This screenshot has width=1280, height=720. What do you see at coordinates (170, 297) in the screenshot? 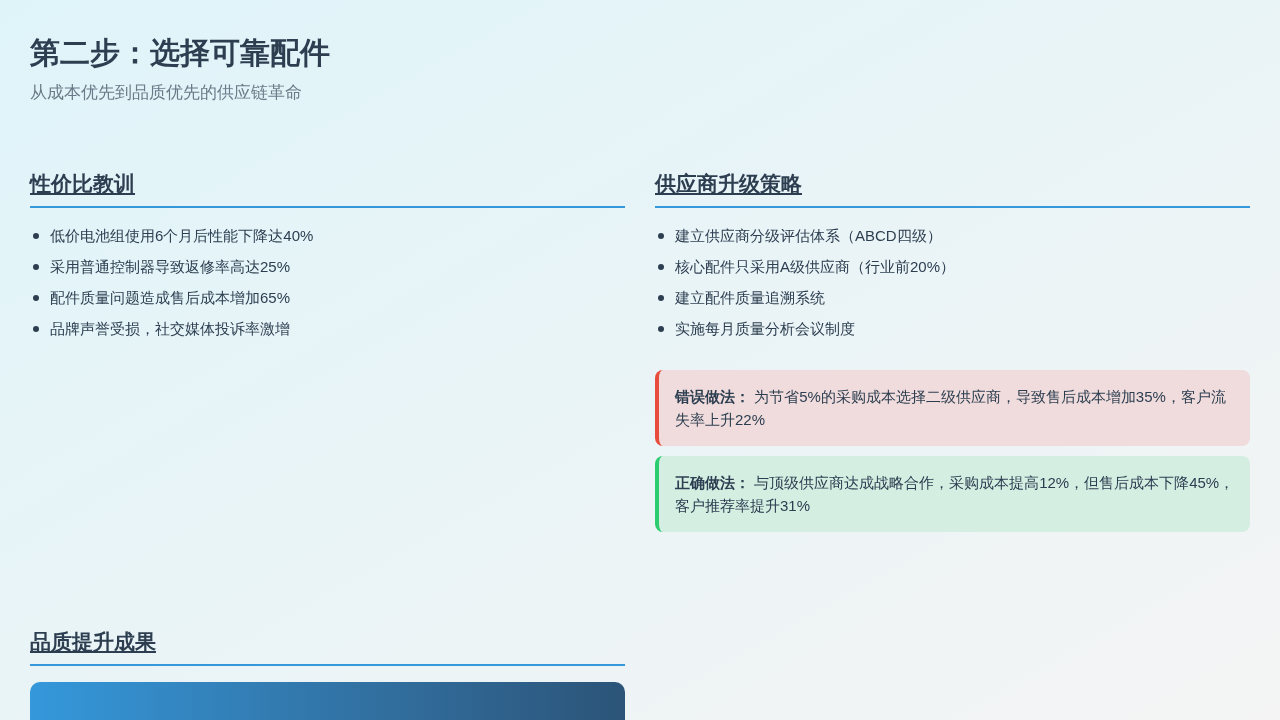
I see `list-item: 配件质量问题造成售后成本增加65%` at bounding box center [170, 297].